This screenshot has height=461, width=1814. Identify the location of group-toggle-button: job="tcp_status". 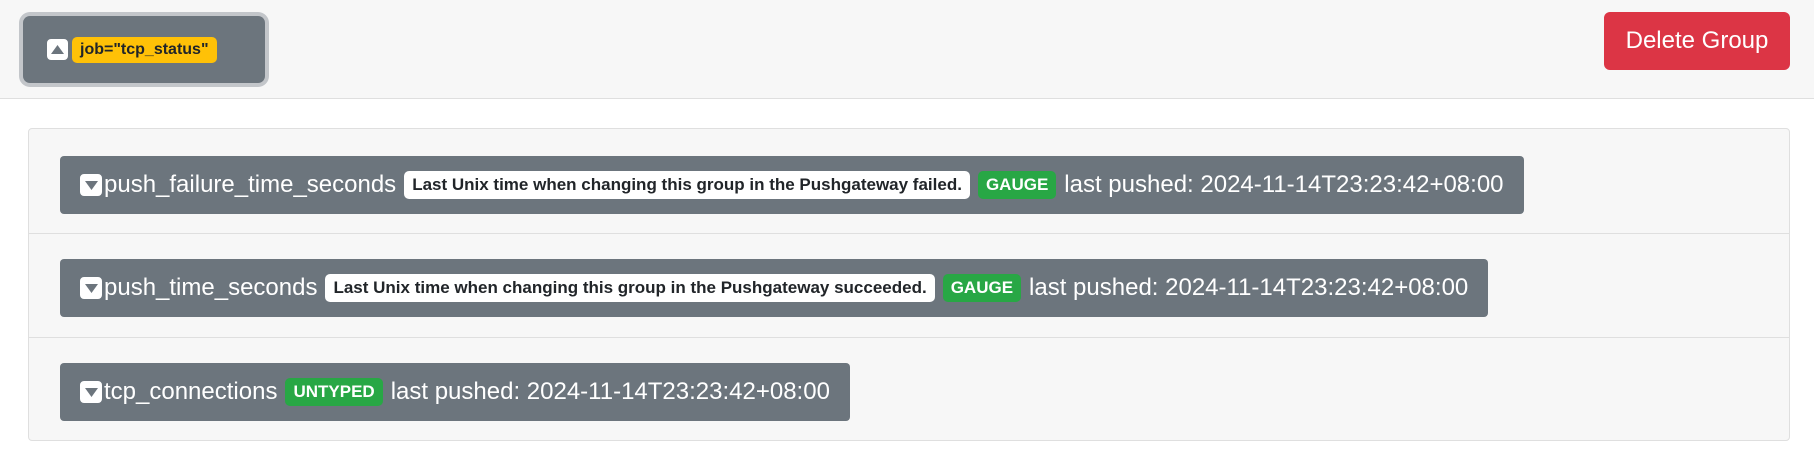
(144, 49).